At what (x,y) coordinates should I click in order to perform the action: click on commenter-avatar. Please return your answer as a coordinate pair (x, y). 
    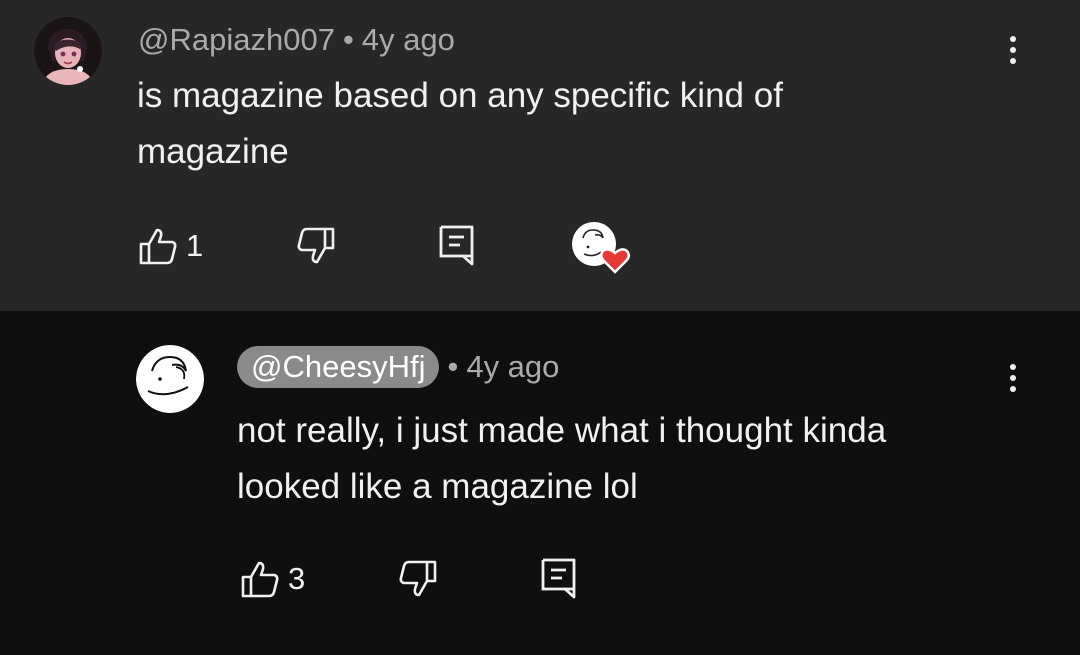
    Looking at the image, I should click on (68, 51).